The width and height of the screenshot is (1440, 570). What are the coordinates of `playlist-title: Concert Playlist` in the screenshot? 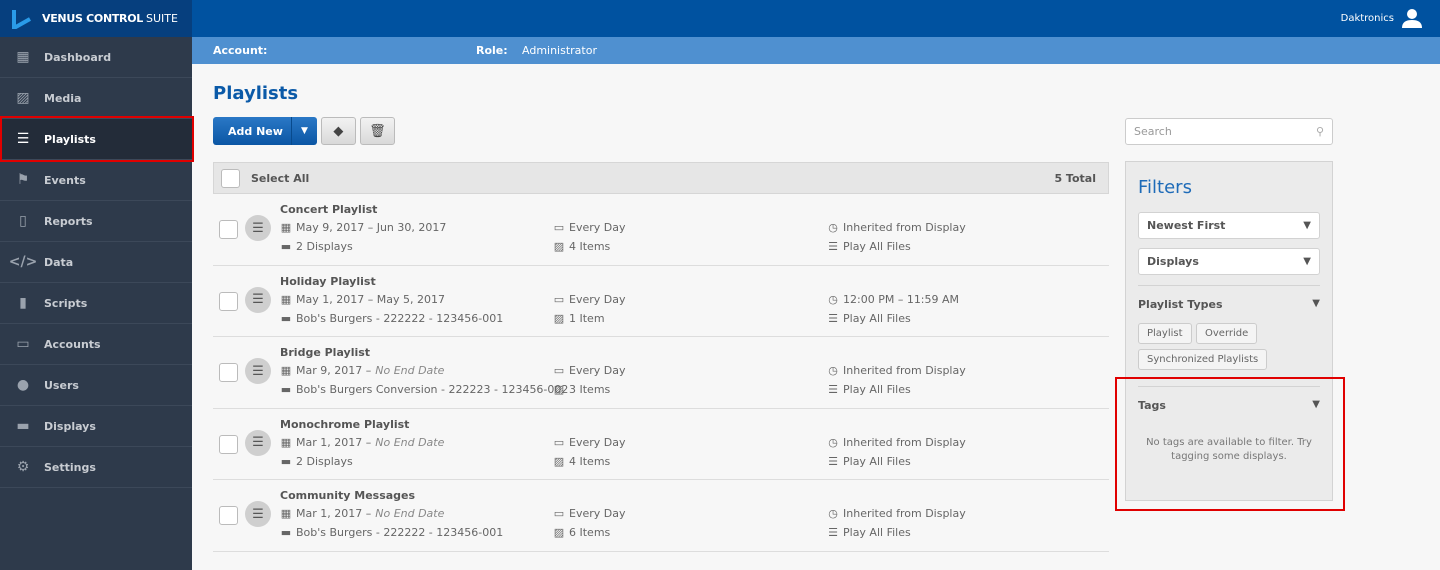 It's located at (328, 209).